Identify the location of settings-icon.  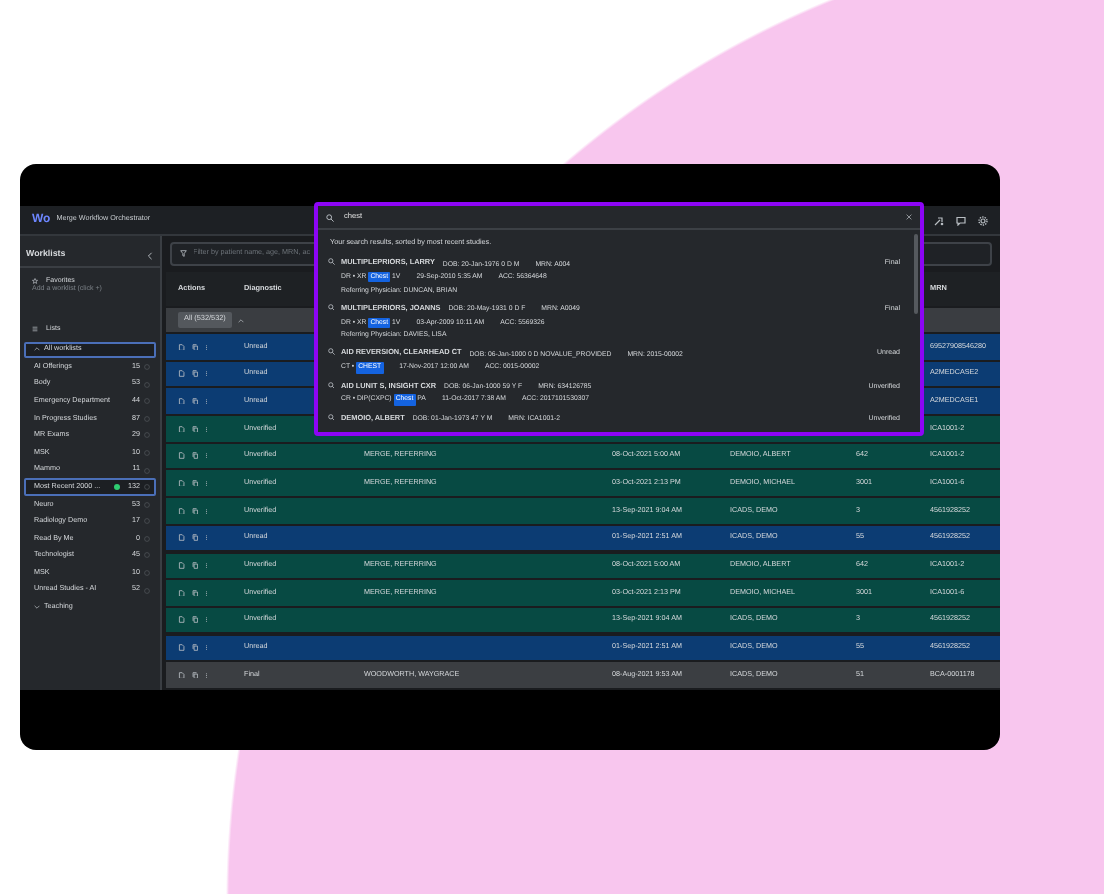
(983, 220).